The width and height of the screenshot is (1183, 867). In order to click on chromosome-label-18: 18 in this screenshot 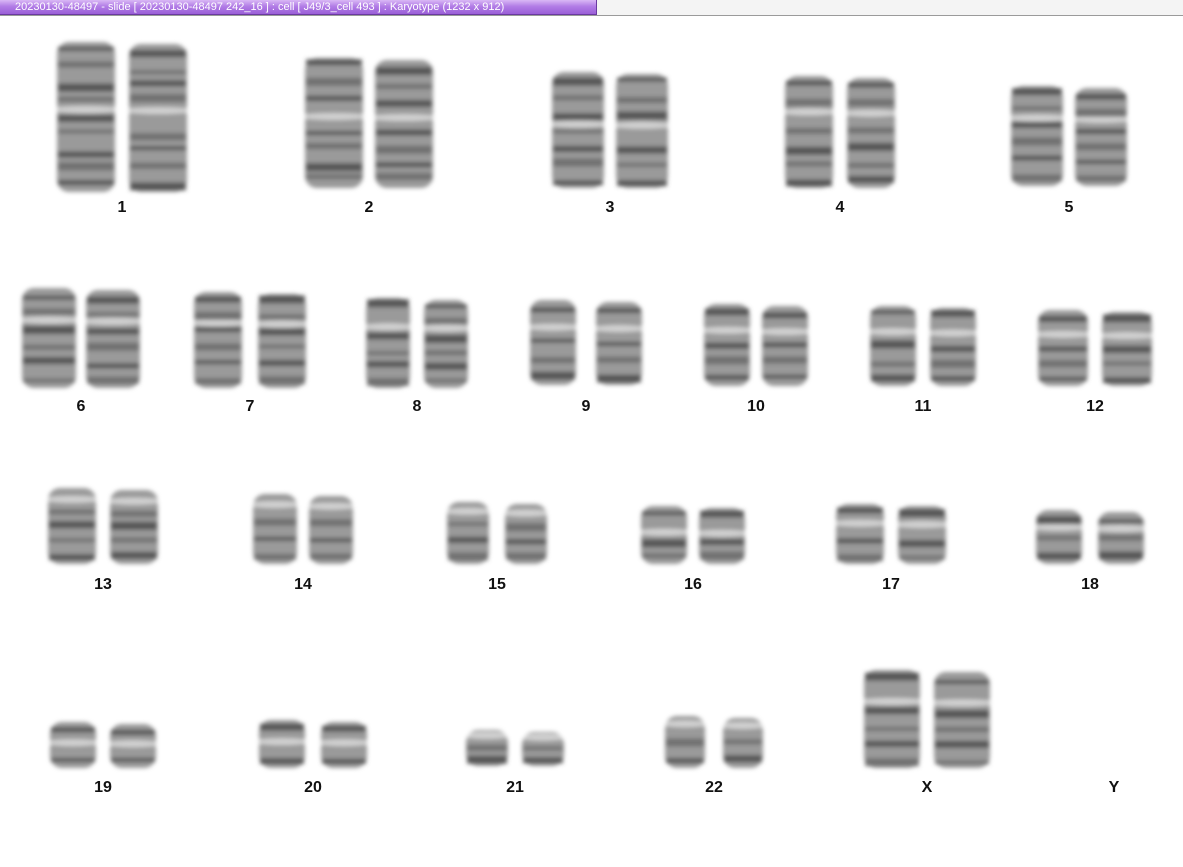, I will do `click(1090, 584)`.